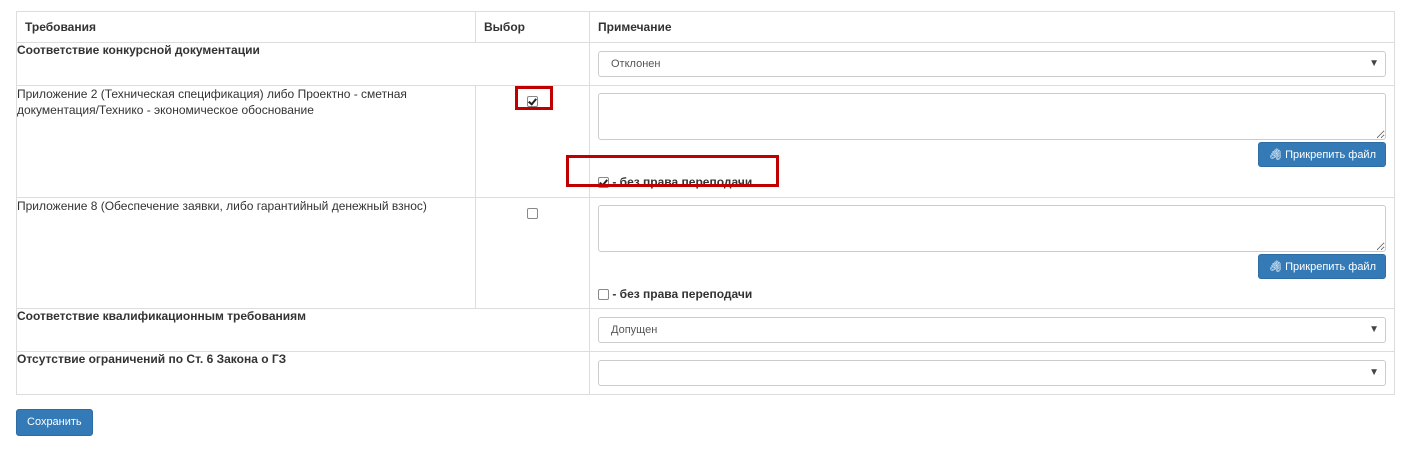 The height and width of the screenshot is (456, 1405). I want to click on note-cell: 🖇 Прикрепить файл - без права переподачи, so click(992, 253).